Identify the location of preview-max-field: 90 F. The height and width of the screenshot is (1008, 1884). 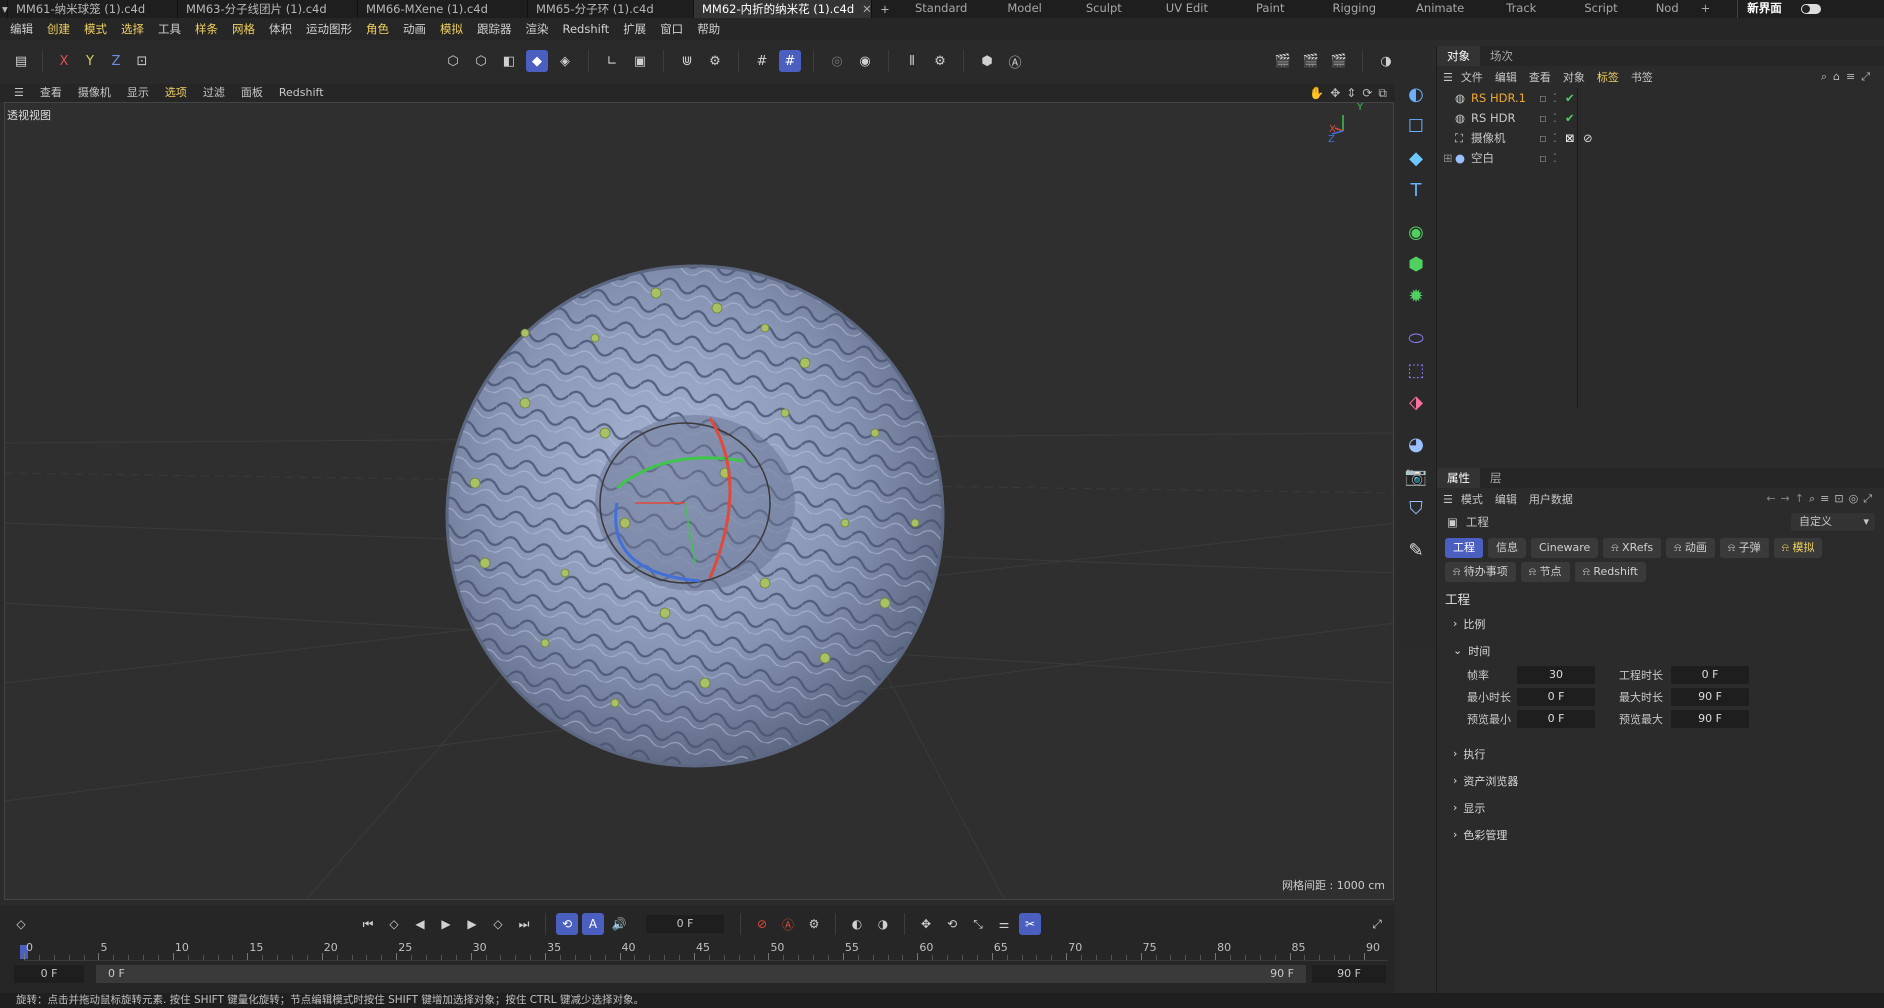
(1710, 719).